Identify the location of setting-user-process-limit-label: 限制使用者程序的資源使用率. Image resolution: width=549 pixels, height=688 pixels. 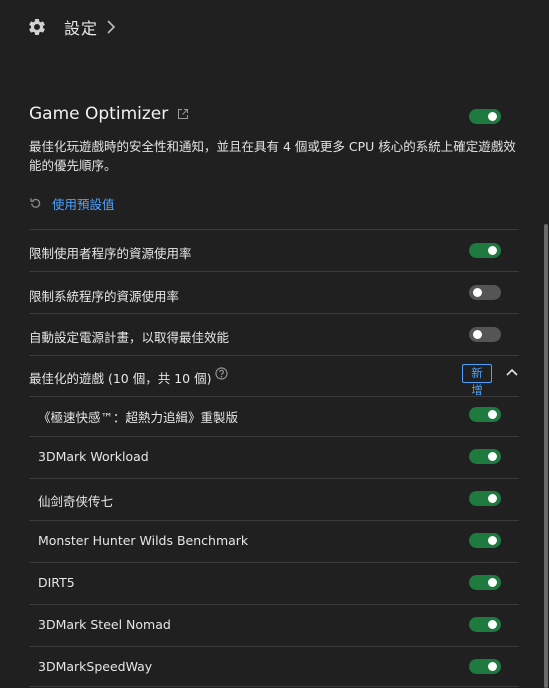
(110, 253).